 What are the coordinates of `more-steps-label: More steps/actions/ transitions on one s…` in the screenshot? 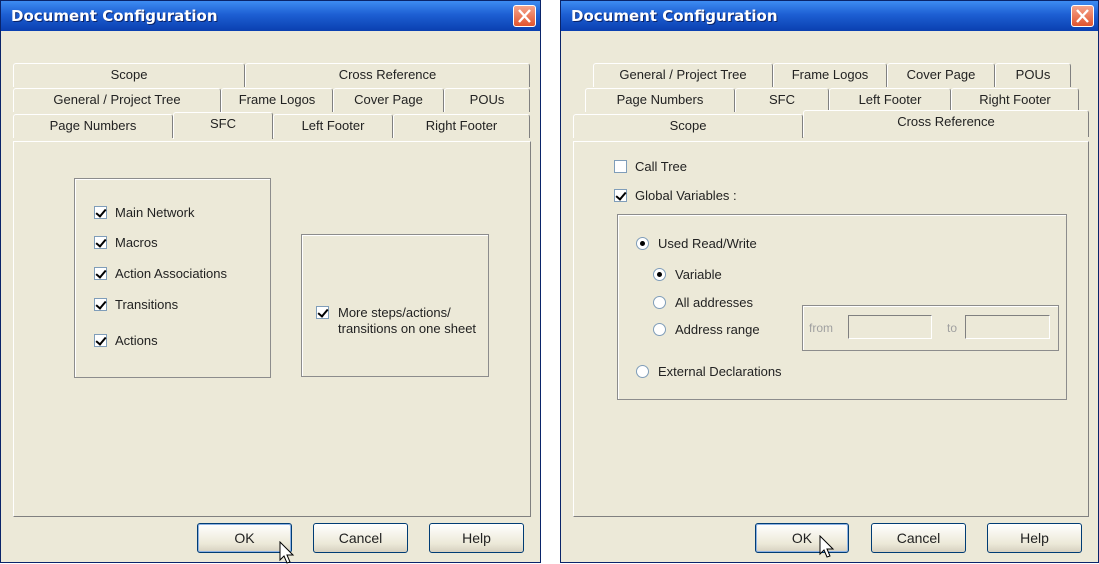 It's located at (407, 320).